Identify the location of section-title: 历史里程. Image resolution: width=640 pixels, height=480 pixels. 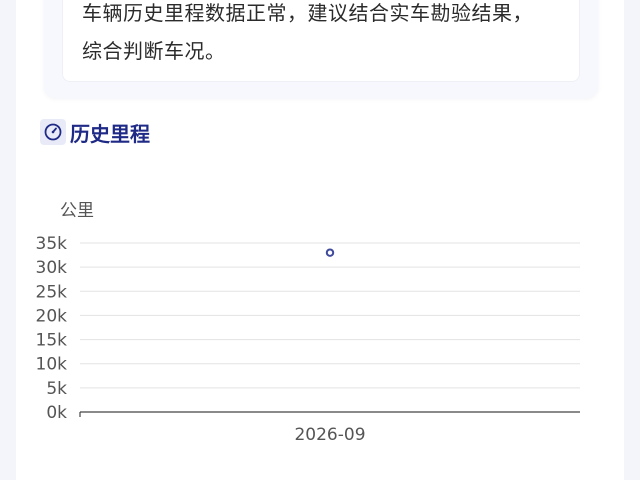
(110, 133).